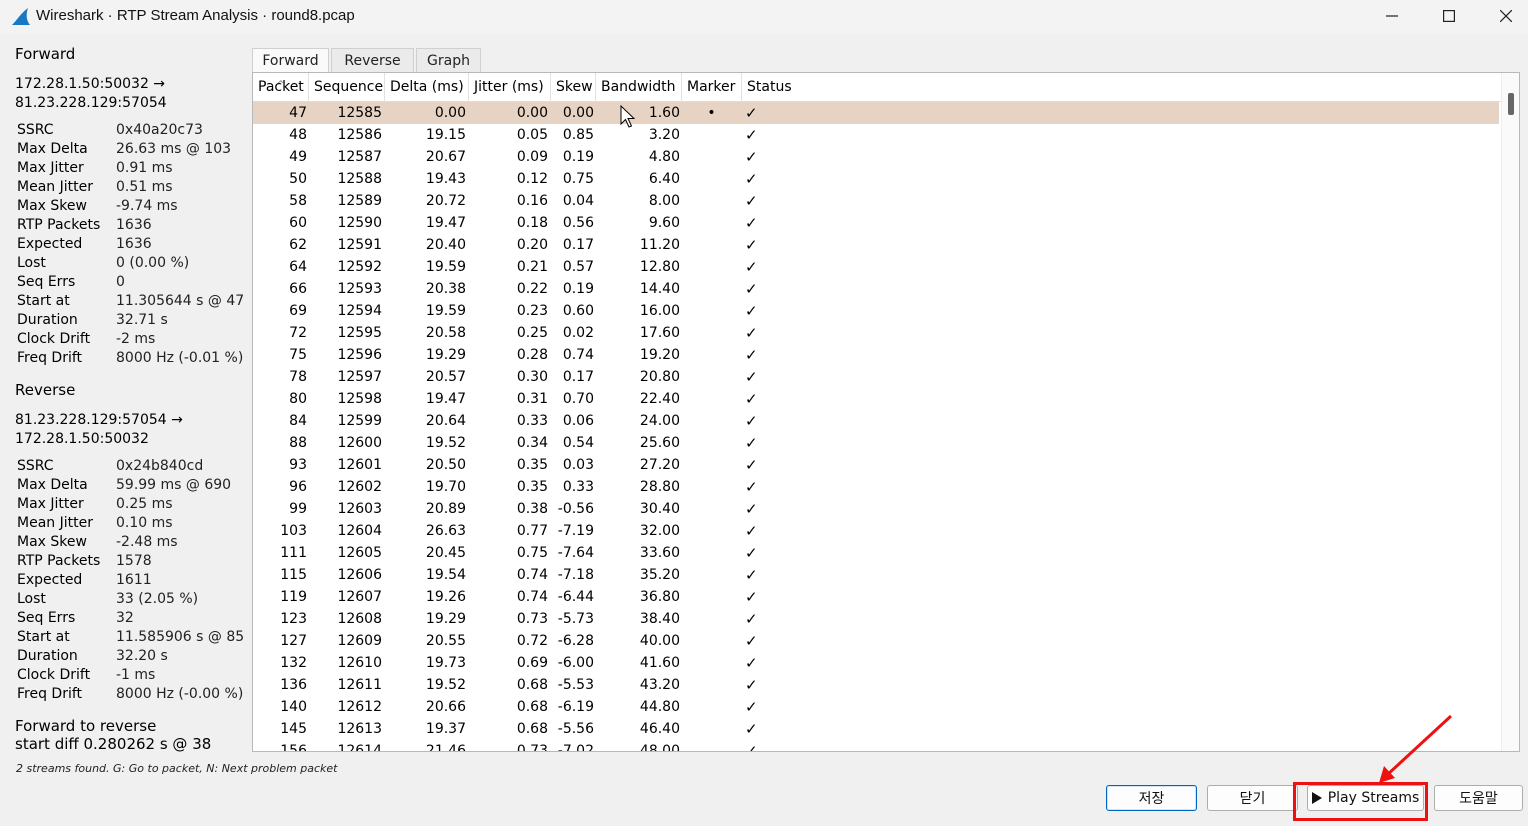 The width and height of the screenshot is (1528, 826). Describe the element at coordinates (876, 619) in the screenshot. I see `table-row: 123 12608 19.29 0.73 -5.73 38.40 ✓` at that location.